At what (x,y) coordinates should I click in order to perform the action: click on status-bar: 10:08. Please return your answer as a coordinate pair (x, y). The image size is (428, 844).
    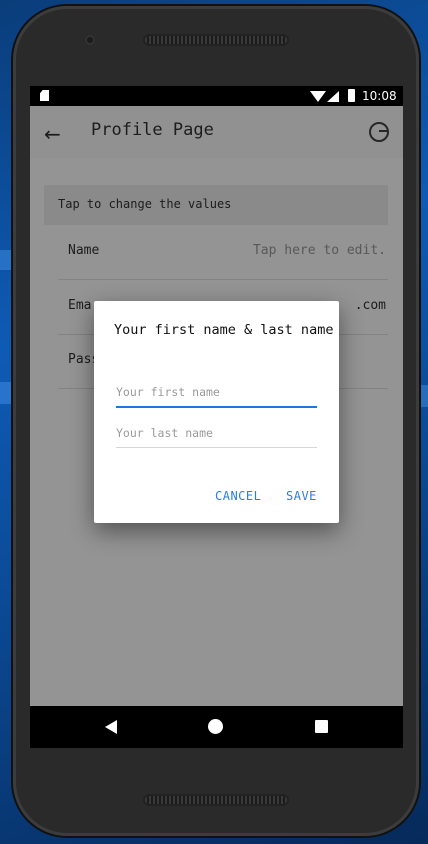
    Looking at the image, I should click on (216, 96).